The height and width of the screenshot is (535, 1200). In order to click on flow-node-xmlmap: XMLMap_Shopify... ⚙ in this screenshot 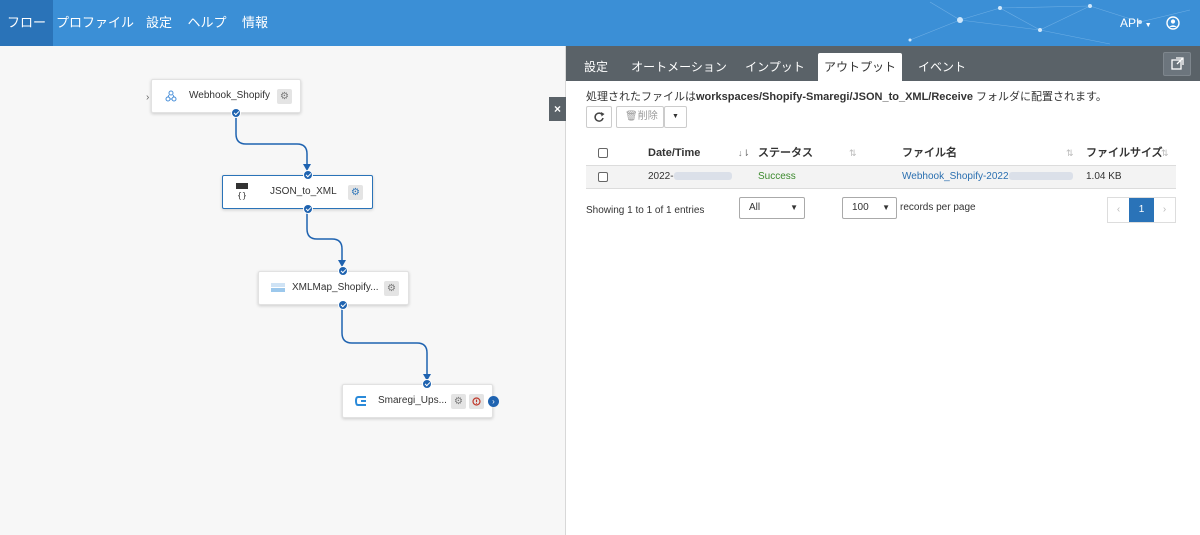, I will do `click(333, 288)`.